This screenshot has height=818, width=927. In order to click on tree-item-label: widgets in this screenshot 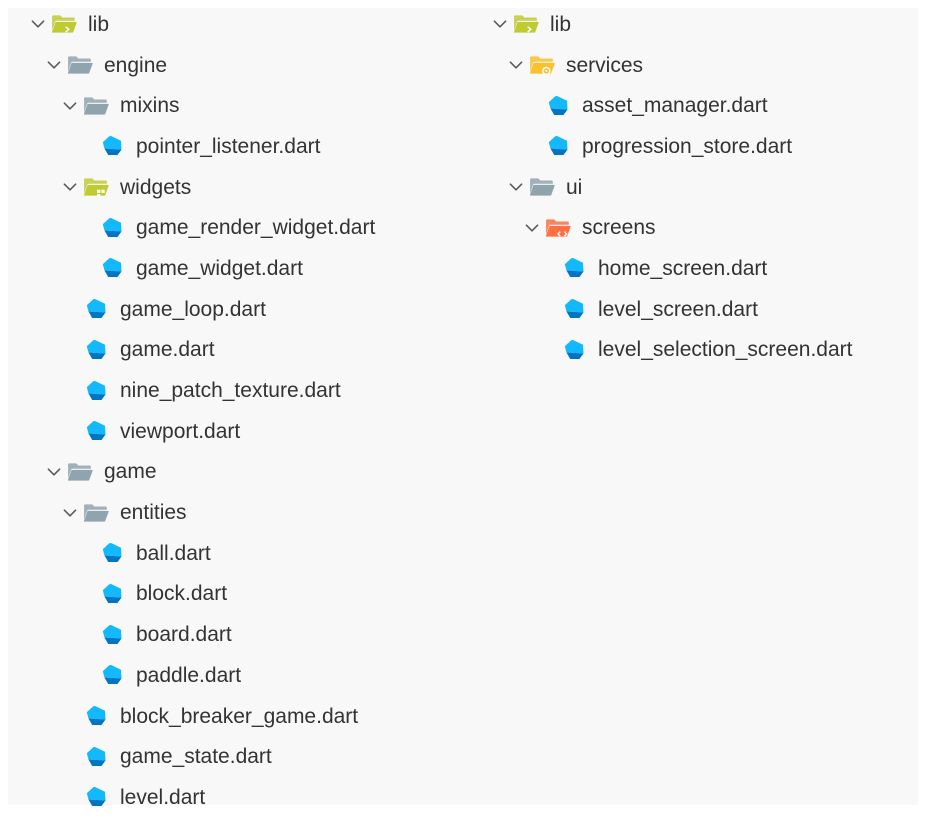, I will do `click(156, 187)`.